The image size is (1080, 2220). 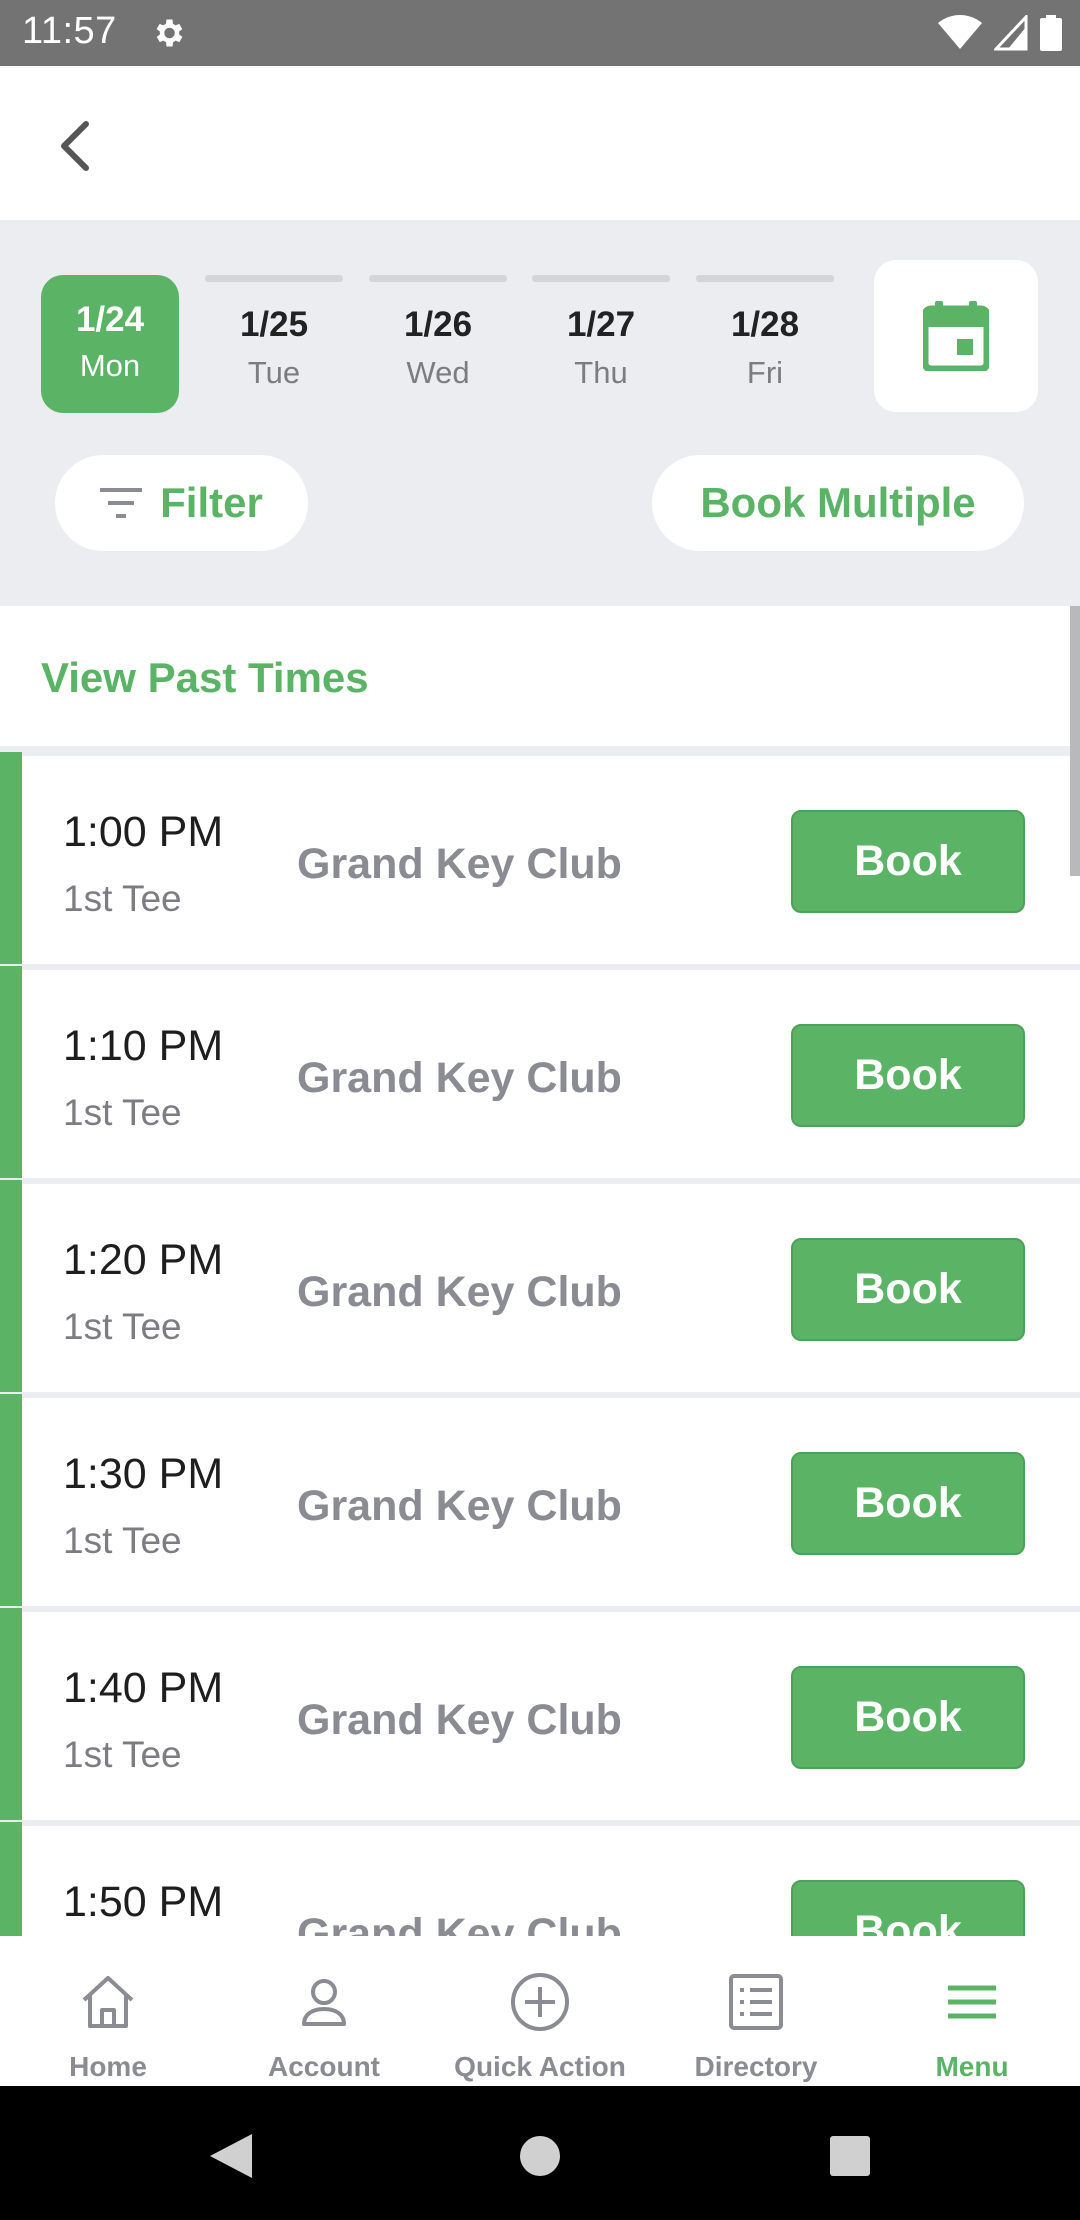 What do you see at coordinates (274, 324) in the screenshot?
I see `date-label: 1/25` at bounding box center [274, 324].